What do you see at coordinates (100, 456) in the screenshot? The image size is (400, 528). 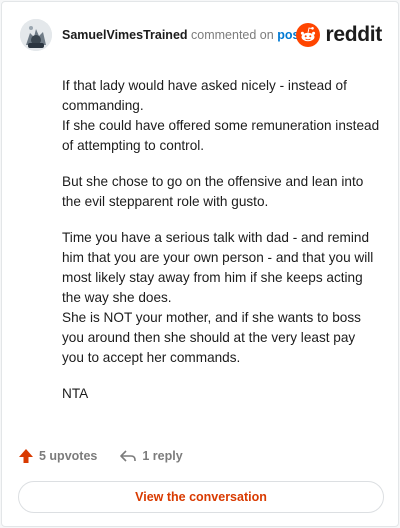 I see `comment-actions: 5 upvotes 1 reply` at bounding box center [100, 456].